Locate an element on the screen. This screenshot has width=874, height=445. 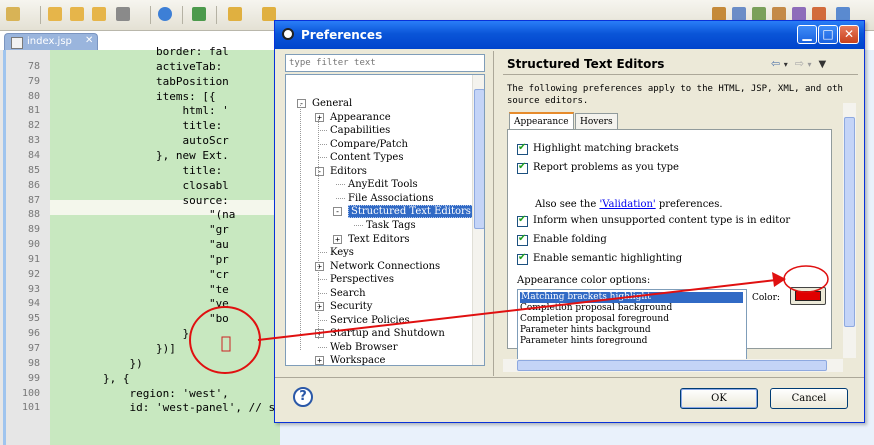
annotation-circle-target is located at coordinates (806, 279).